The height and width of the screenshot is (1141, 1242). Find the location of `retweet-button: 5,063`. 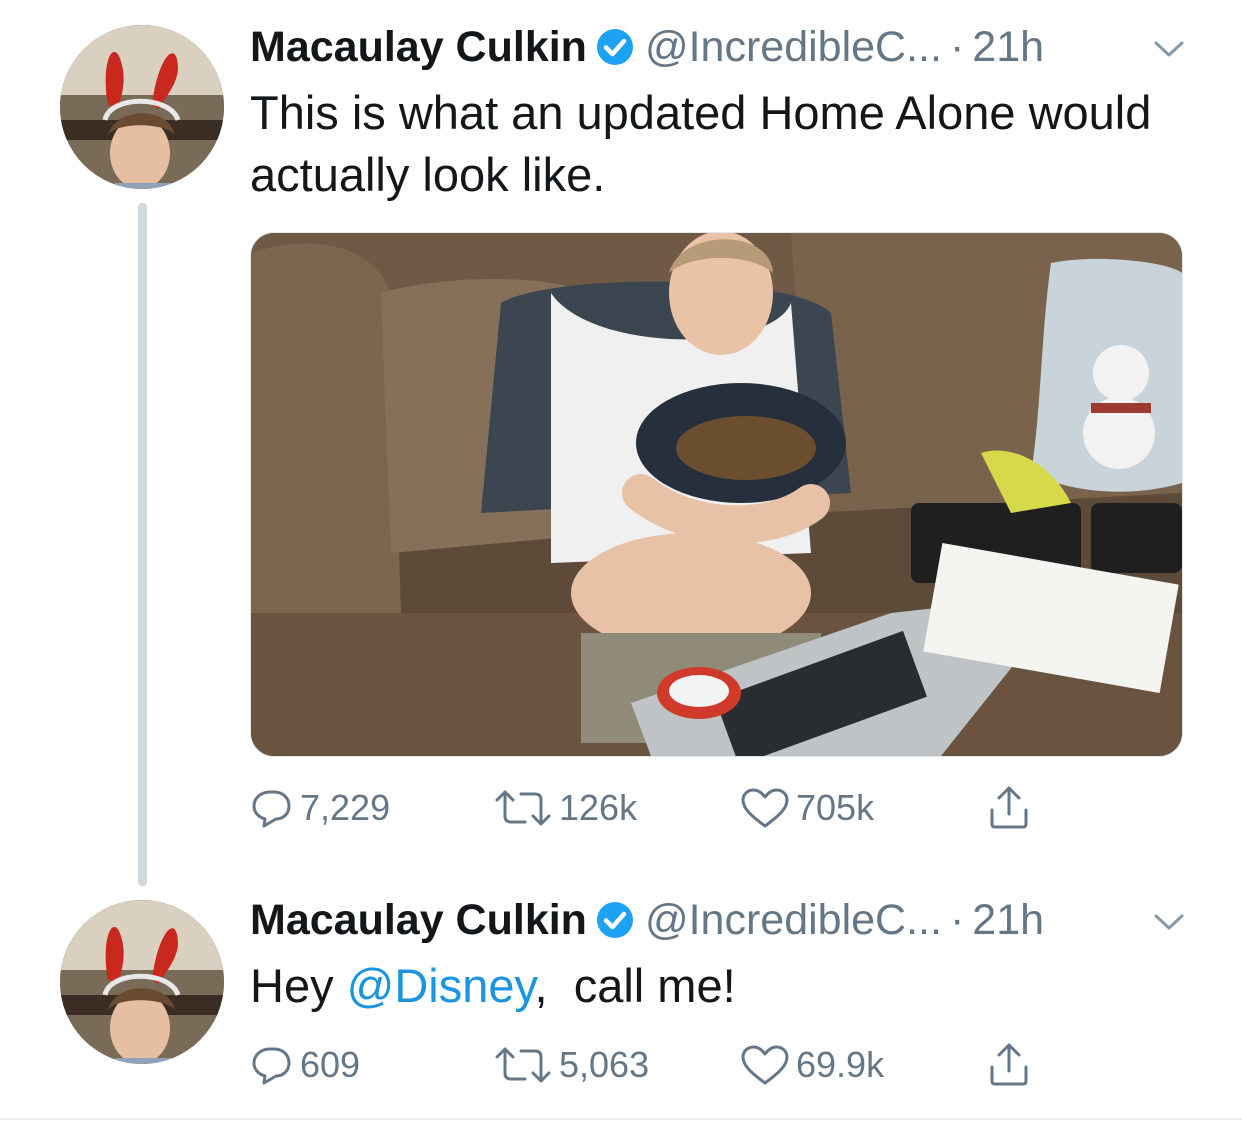

retweet-button: 5,063 is located at coordinates (571, 1065).